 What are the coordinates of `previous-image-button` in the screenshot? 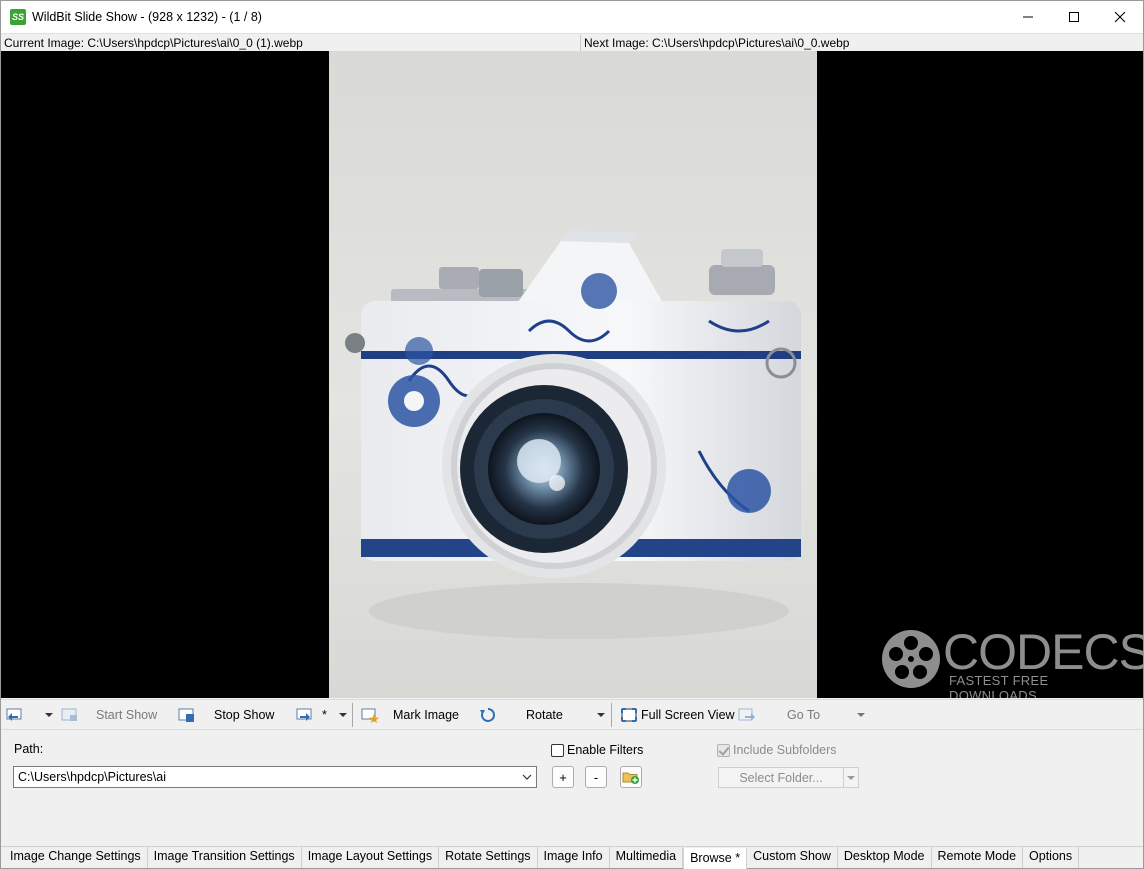 It's located at (15, 715).